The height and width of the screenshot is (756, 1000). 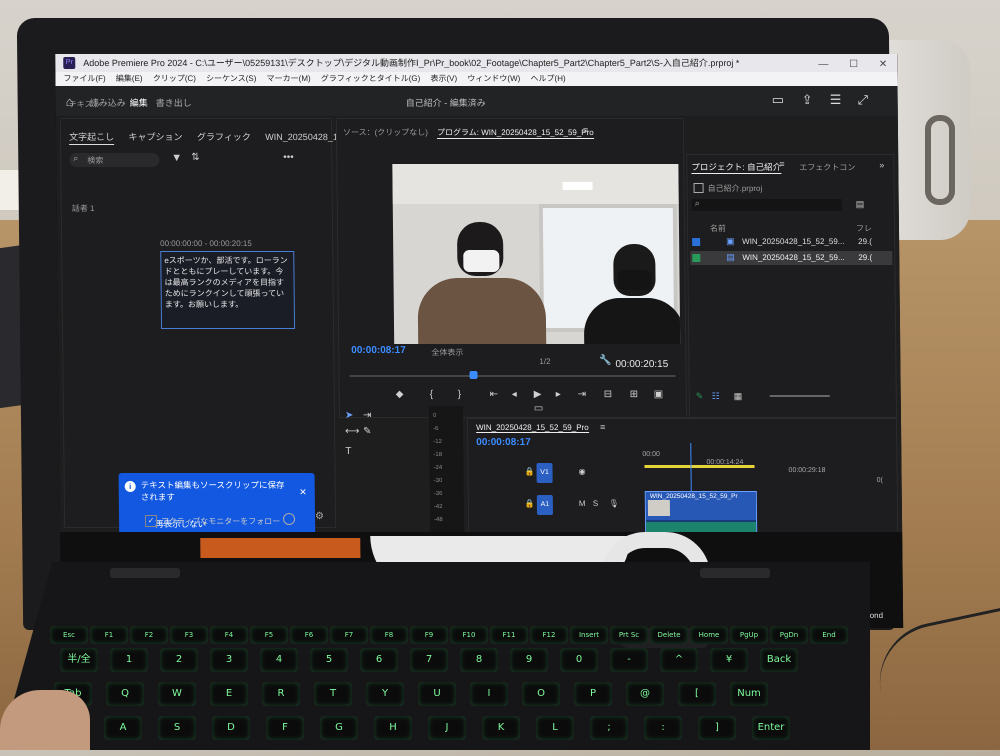 What do you see at coordinates (749, 694) in the screenshot?
I see `key: Num` at bounding box center [749, 694].